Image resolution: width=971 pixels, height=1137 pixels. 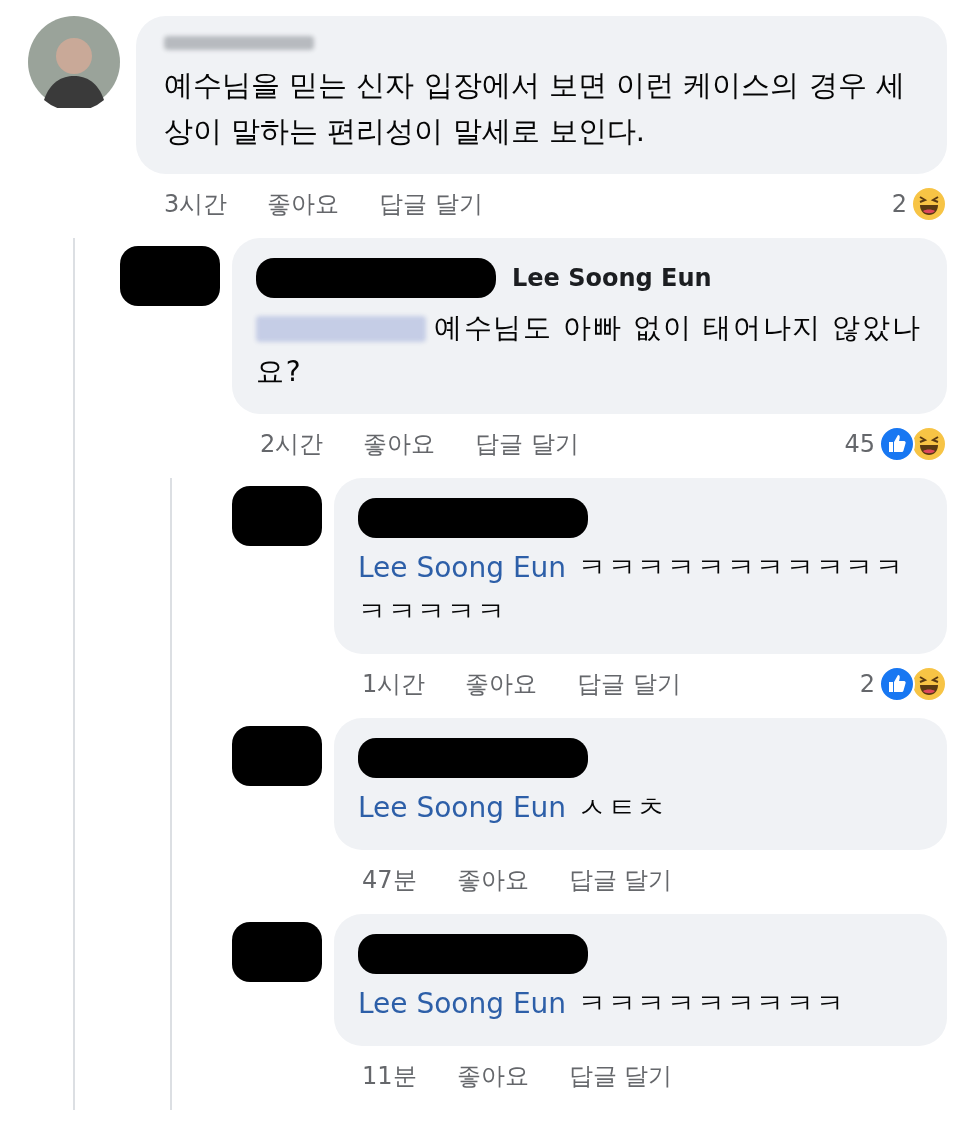 What do you see at coordinates (292, 444) in the screenshot?
I see `time-label: 2시간` at bounding box center [292, 444].